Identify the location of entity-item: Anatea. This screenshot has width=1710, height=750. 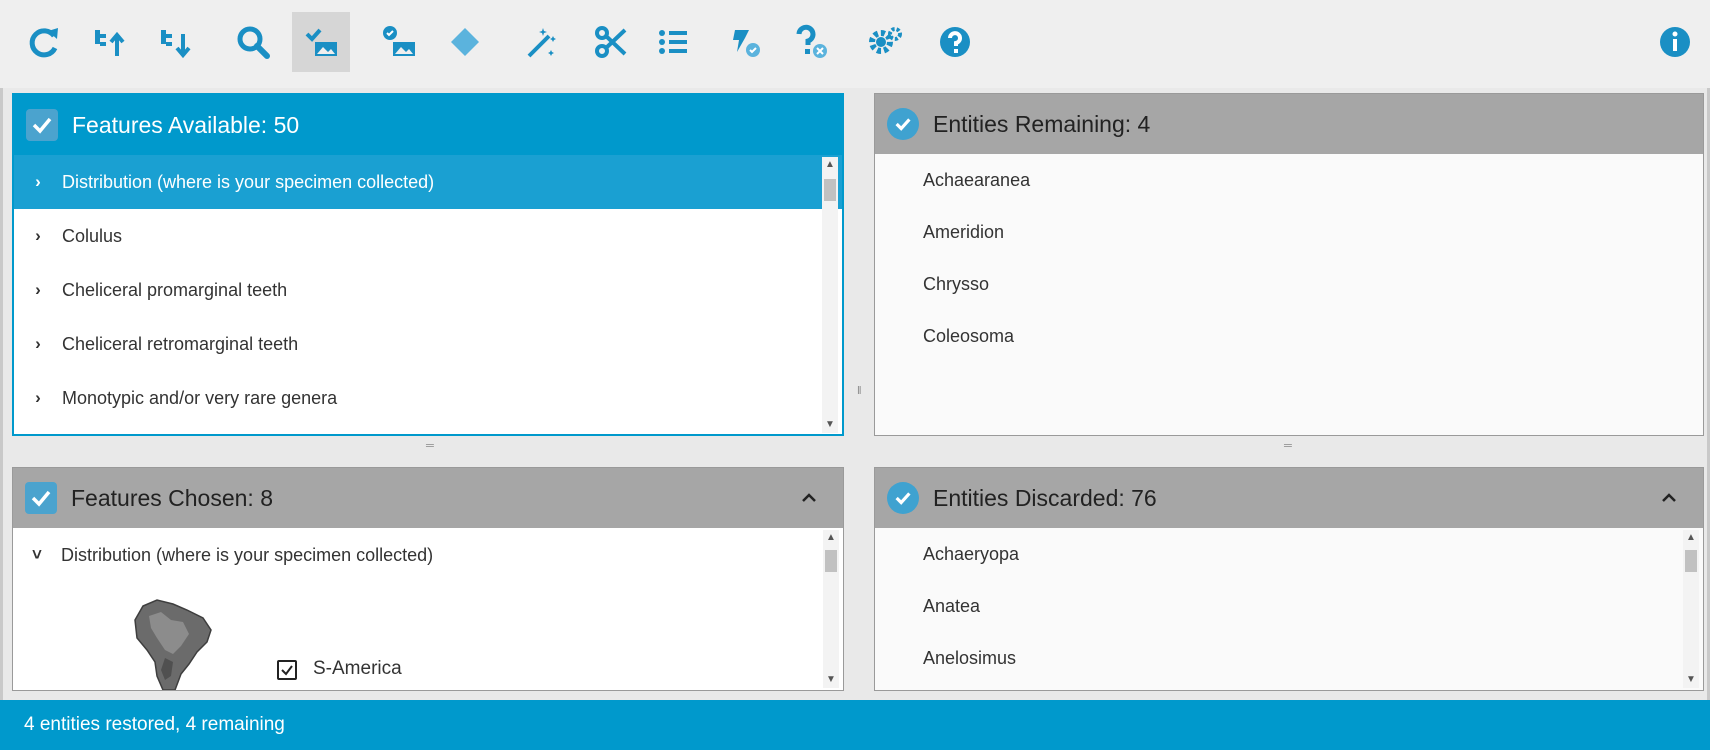
(1289, 606).